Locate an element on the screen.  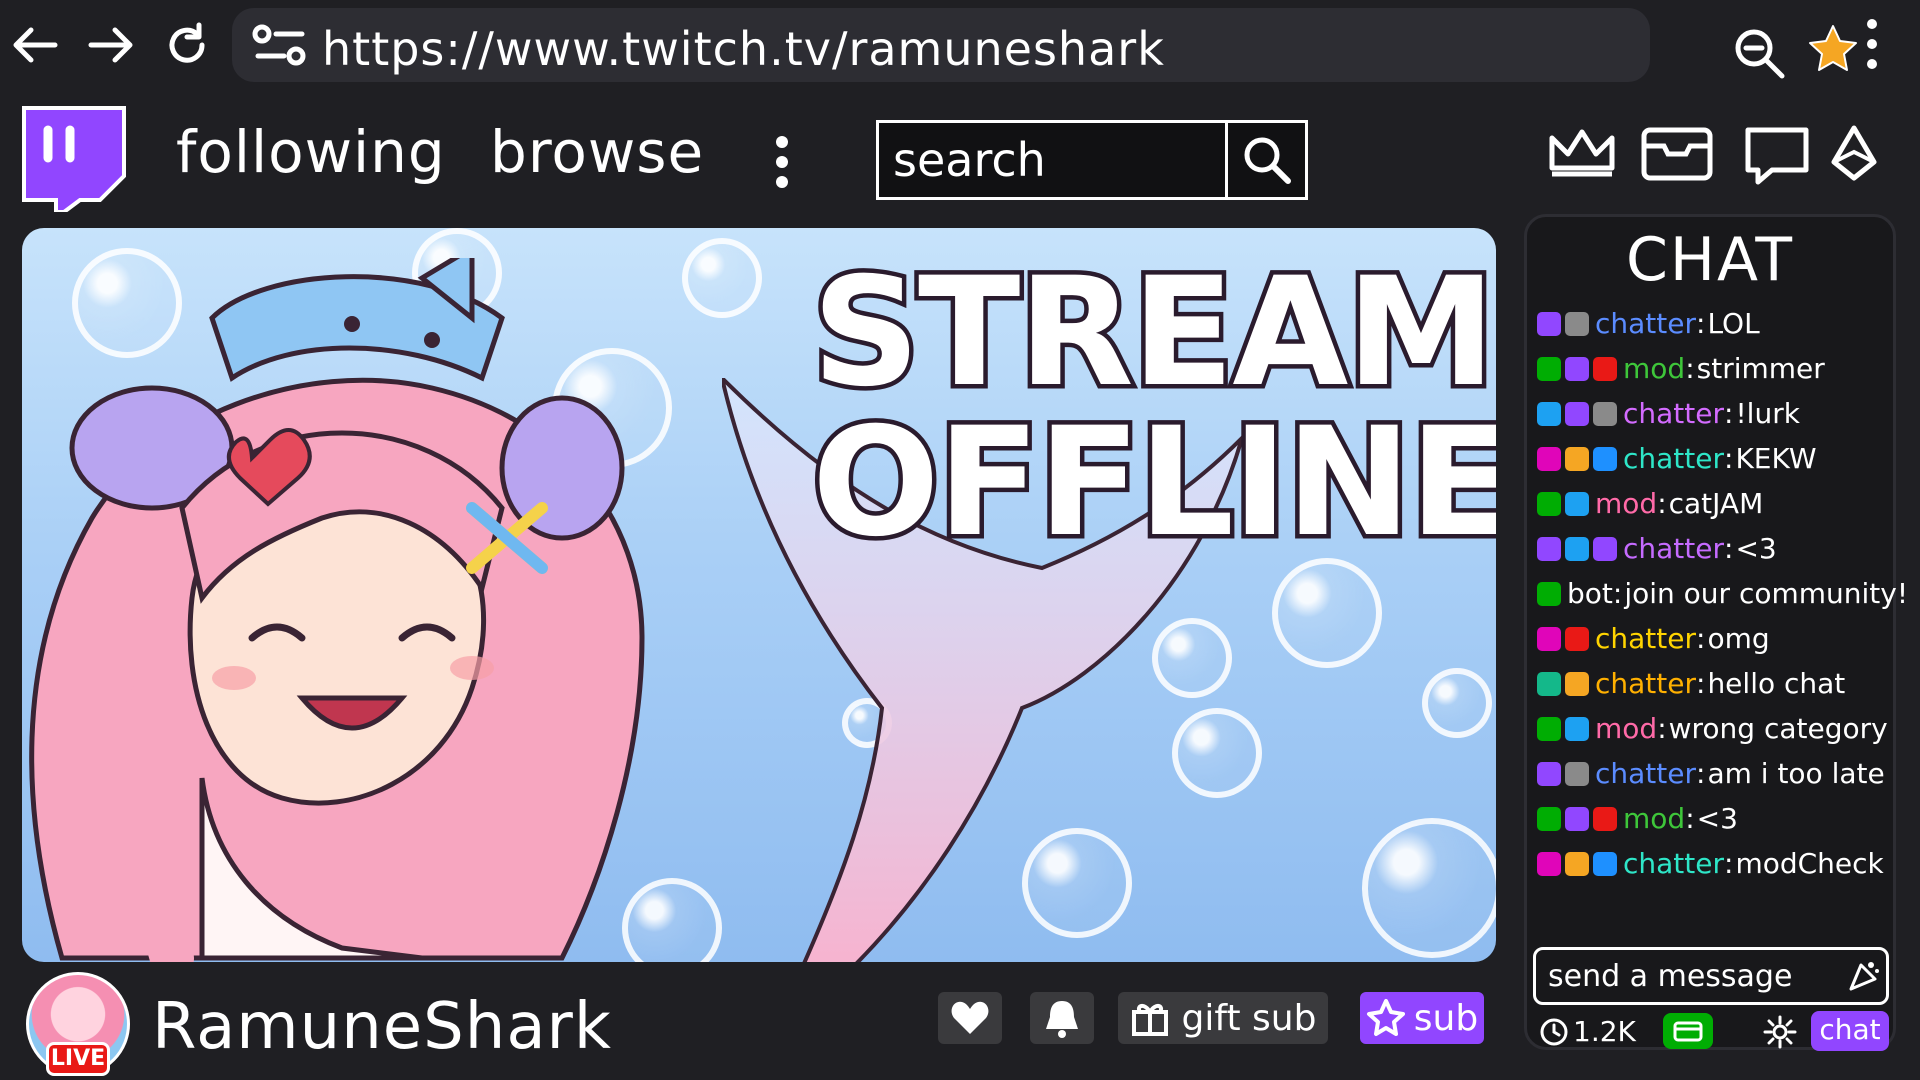
chat-message: chatter: modCheck is located at coordinates (1717, 863).